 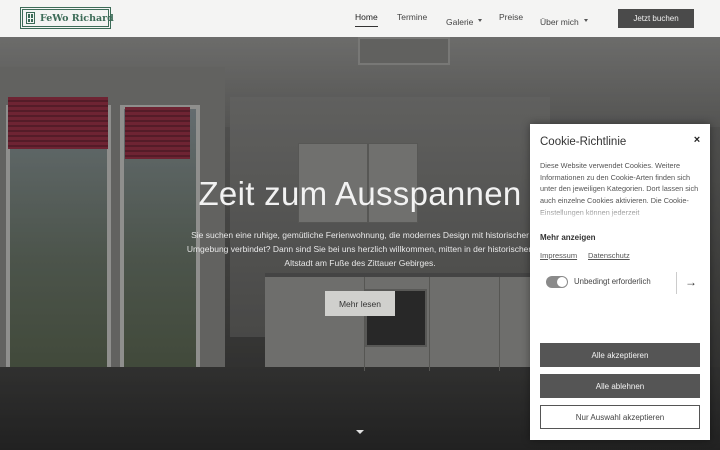 What do you see at coordinates (77, 18) in the screenshot?
I see `logo-text: FeWo Richard` at bounding box center [77, 18].